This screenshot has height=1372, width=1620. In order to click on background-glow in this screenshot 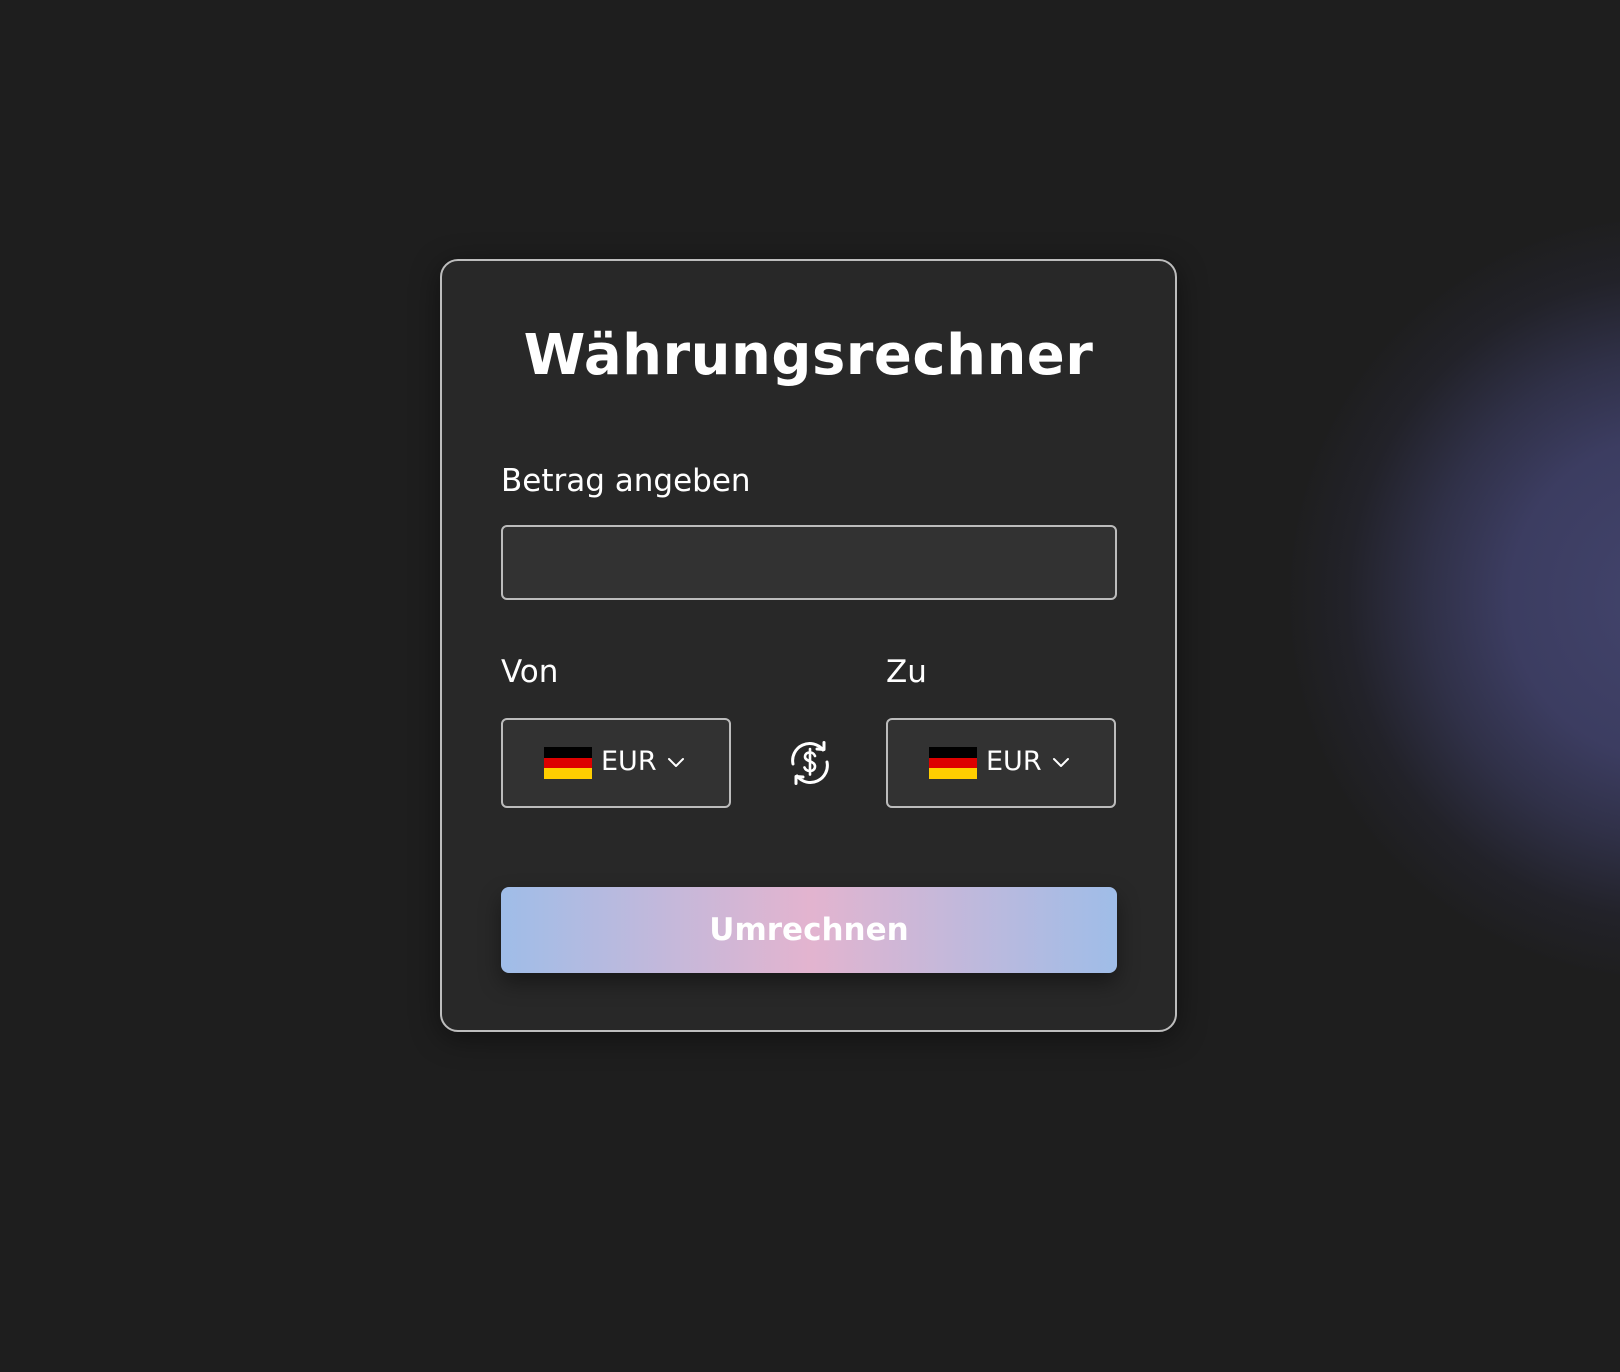, I will do `click(1455, 598)`.